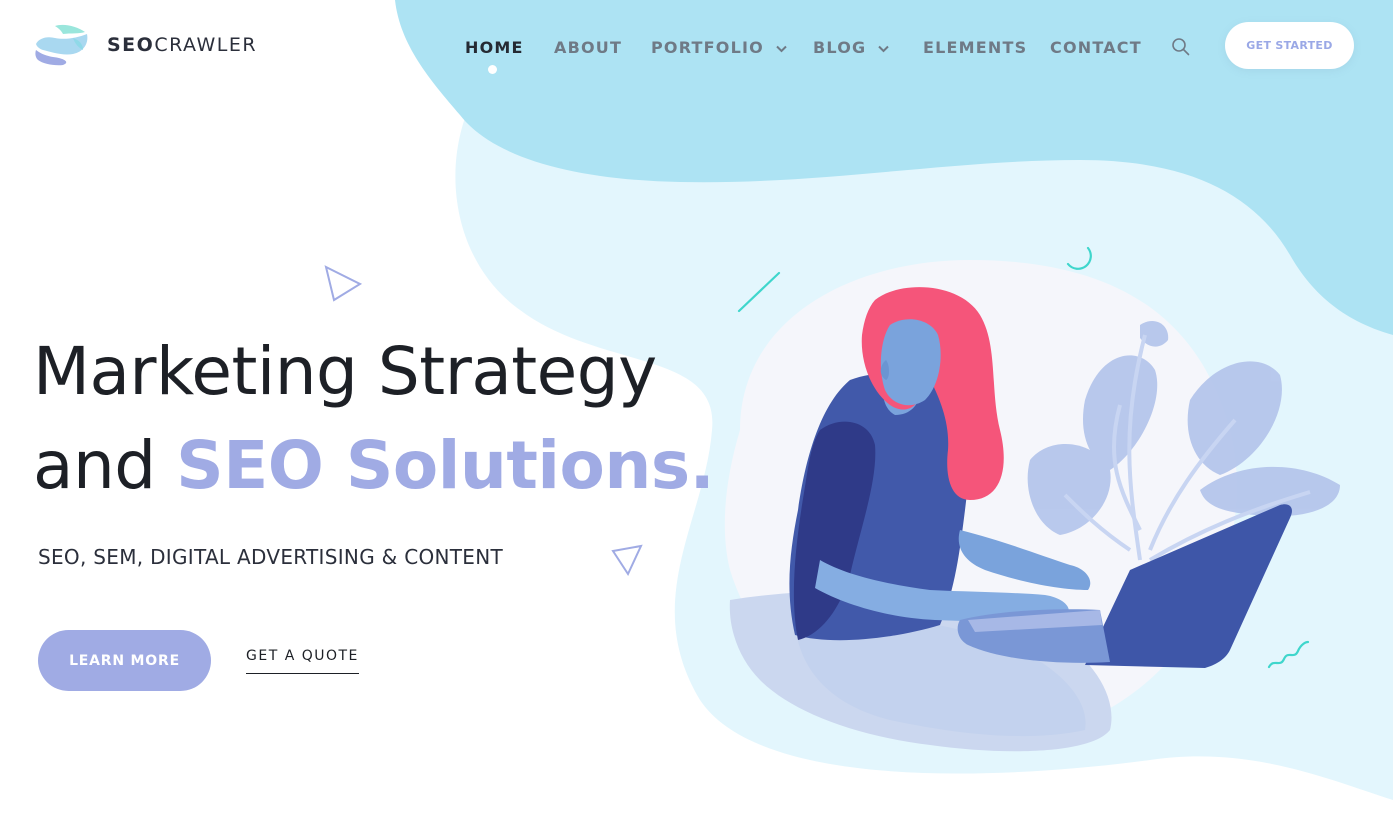 The width and height of the screenshot is (1393, 817). I want to click on nav-item-label: ABOUT, so click(588, 47).